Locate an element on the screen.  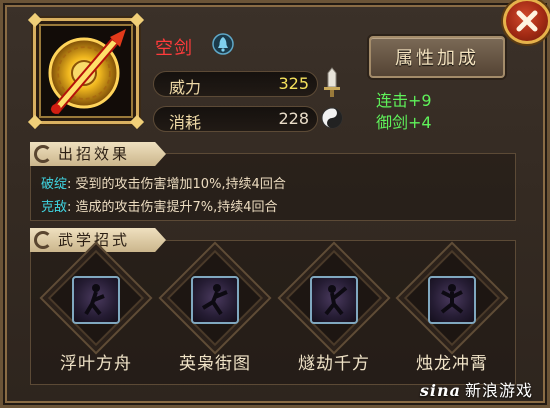
effect-text: : 造成的攻击伤害提升7%,持续4回合 is located at coordinates (172, 207).